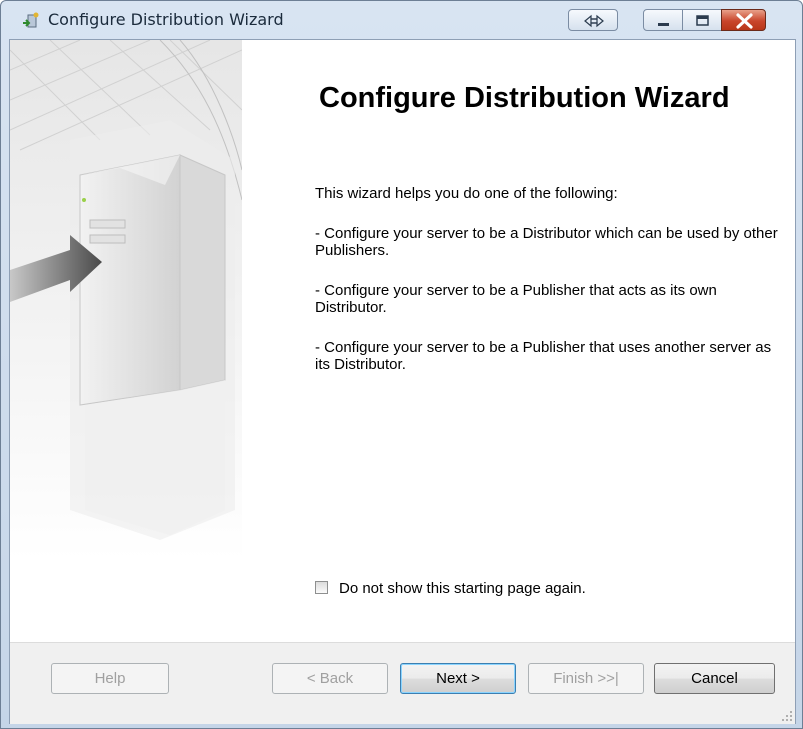 The image size is (803, 729). I want to click on swap-layout-button, so click(593, 20).